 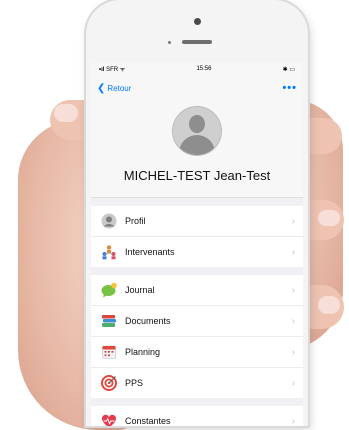 What do you see at coordinates (143, 352) in the screenshot?
I see `menu-item-label: Planning` at bounding box center [143, 352].